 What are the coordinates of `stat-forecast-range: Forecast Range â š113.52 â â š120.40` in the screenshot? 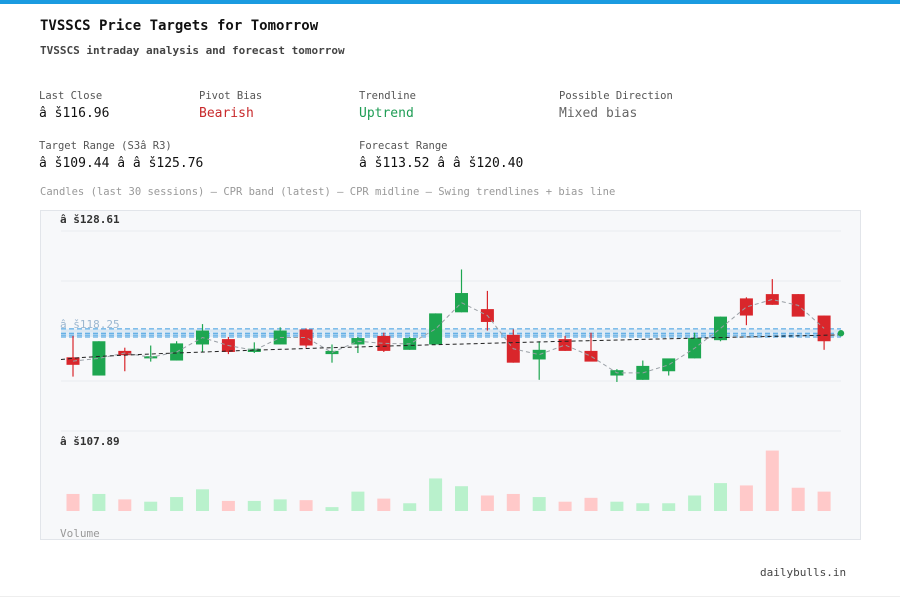 It's located at (441, 155).